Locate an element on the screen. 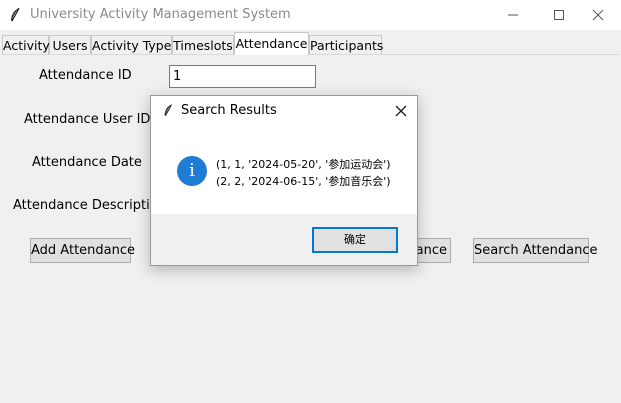 The image size is (621, 403). close-window-button is located at coordinates (598, 15).